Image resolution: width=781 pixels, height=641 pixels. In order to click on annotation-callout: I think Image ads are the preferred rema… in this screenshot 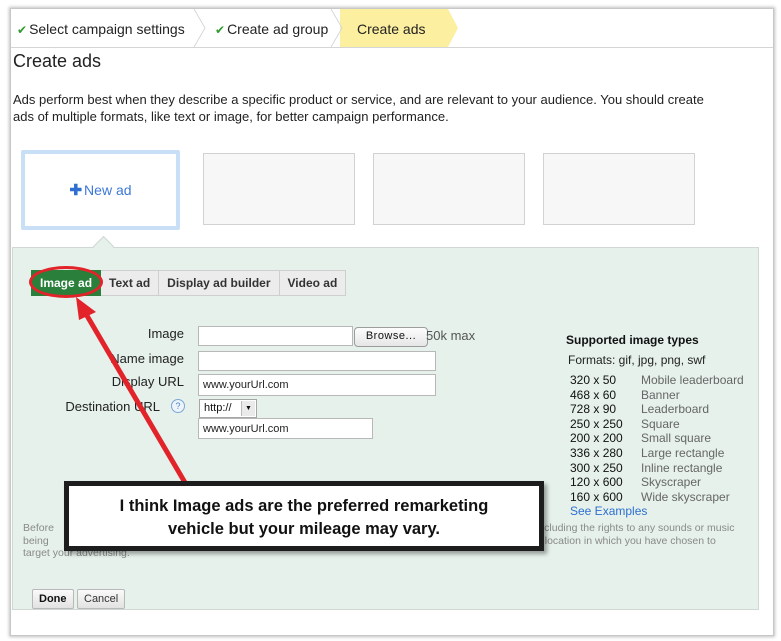, I will do `click(304, 516)`.